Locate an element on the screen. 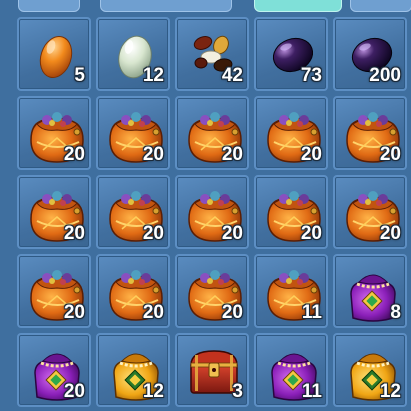 The height and width of the screenshot is (411, 411). inventory-slot: 3 is located at coordinates (212, 370).